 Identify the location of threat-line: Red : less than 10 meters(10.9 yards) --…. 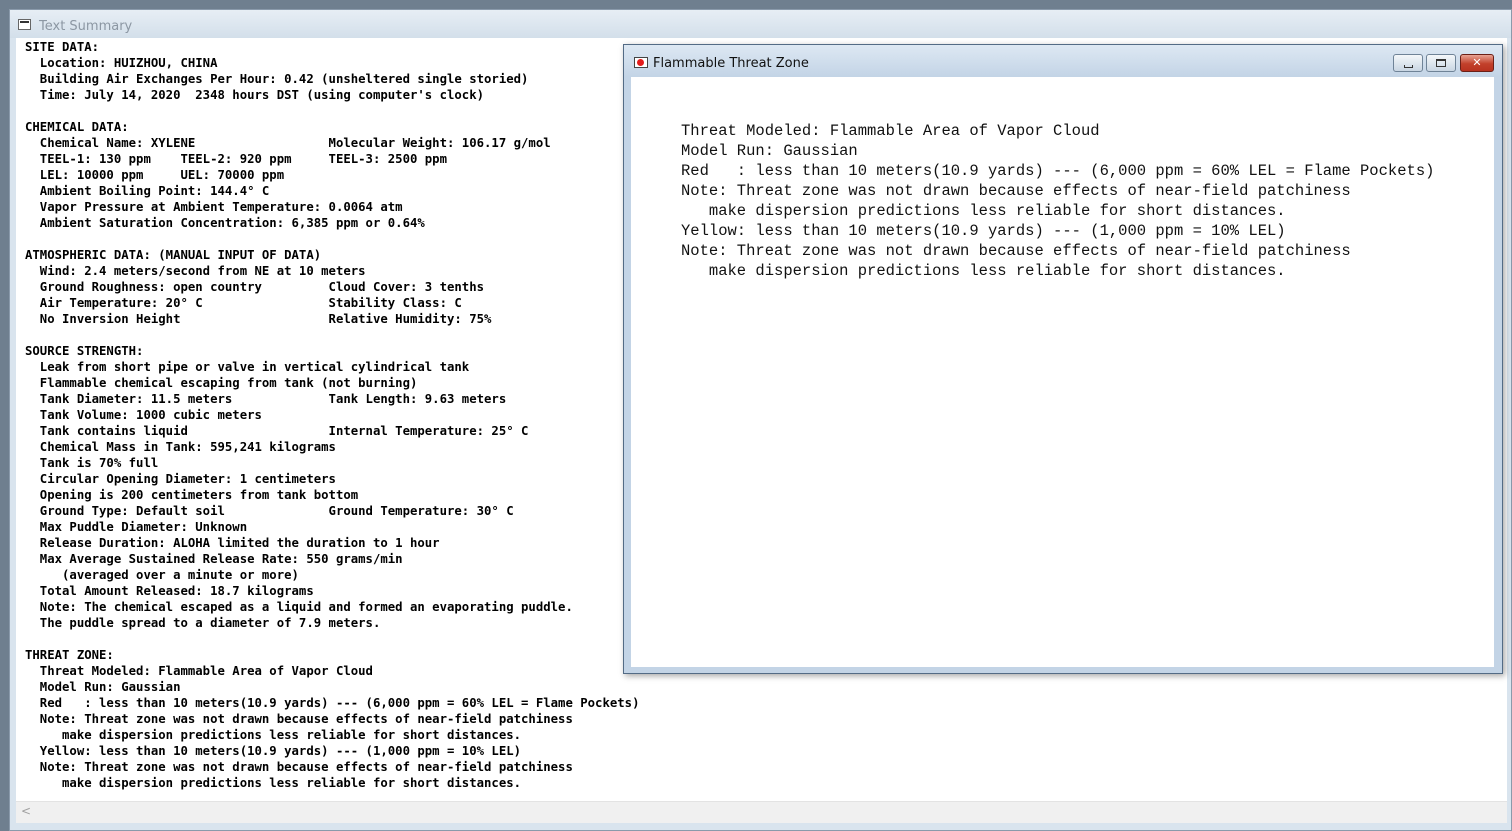
(1058, 171).